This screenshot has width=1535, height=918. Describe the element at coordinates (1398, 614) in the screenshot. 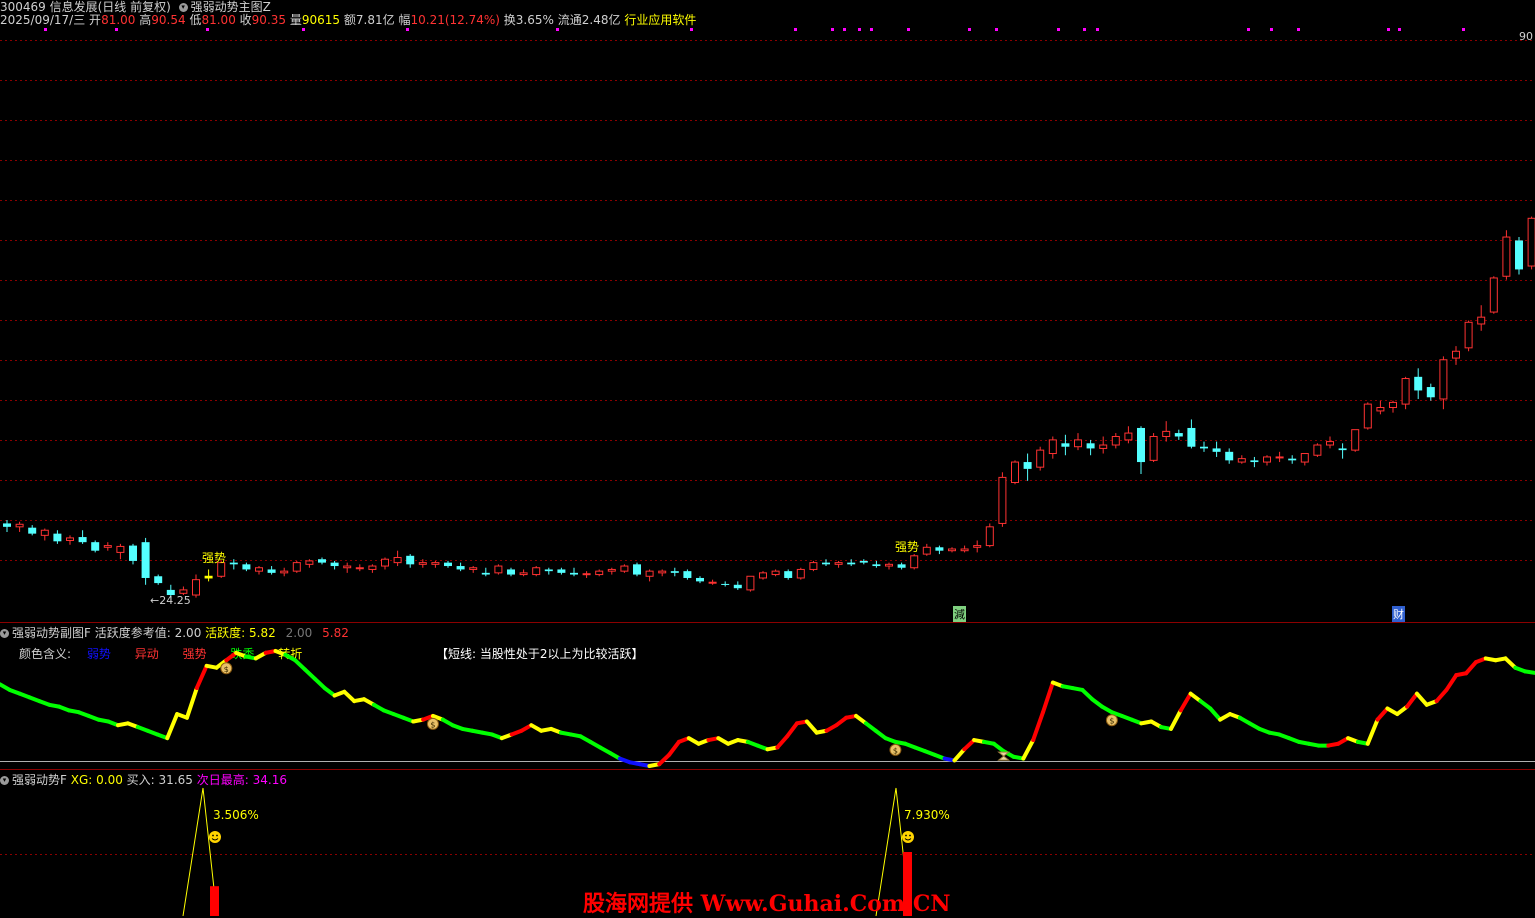

I see `finance-label: 财` at that location.